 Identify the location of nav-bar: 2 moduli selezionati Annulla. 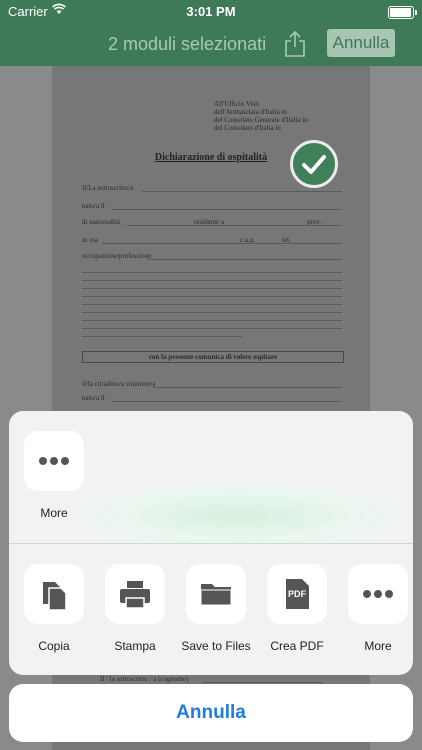
(211, 45).